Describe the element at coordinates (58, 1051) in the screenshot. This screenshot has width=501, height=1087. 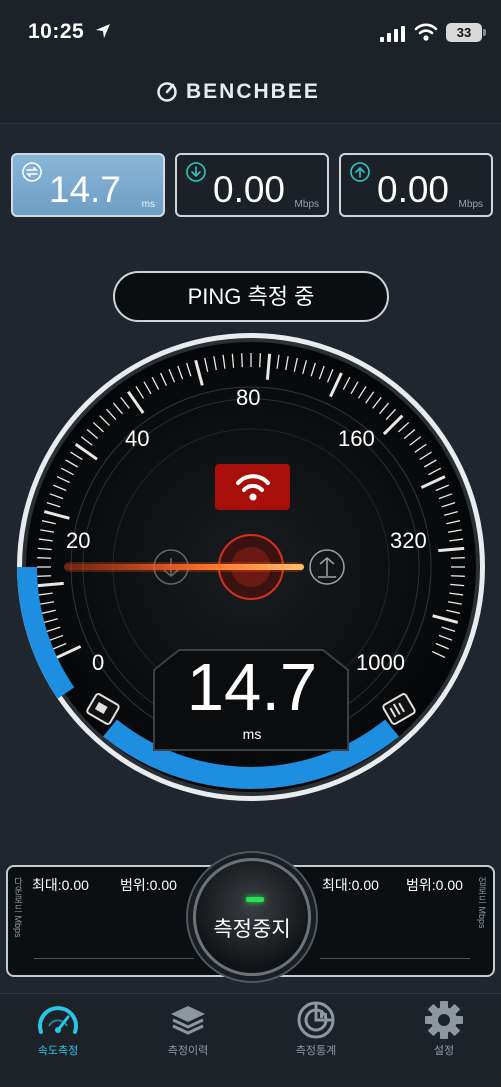
I see `tab-speed-test-label: 속도측정` at that location.